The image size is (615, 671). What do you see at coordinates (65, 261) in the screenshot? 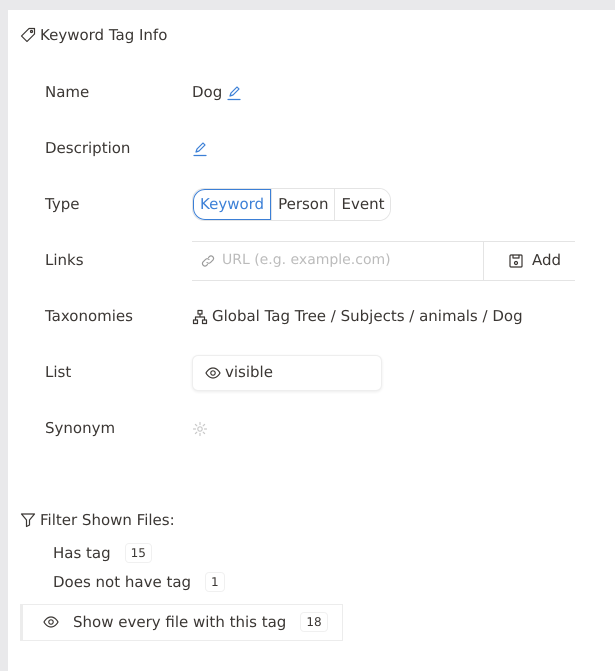
I see `field-label: Links` at bounding box center [65, 261].